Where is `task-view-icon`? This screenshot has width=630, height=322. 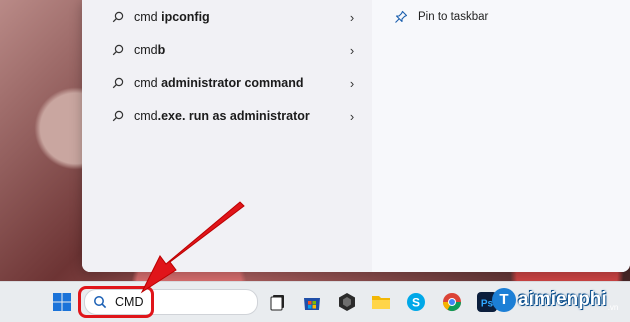 task-view-icon is located at coordinates (279, 302).